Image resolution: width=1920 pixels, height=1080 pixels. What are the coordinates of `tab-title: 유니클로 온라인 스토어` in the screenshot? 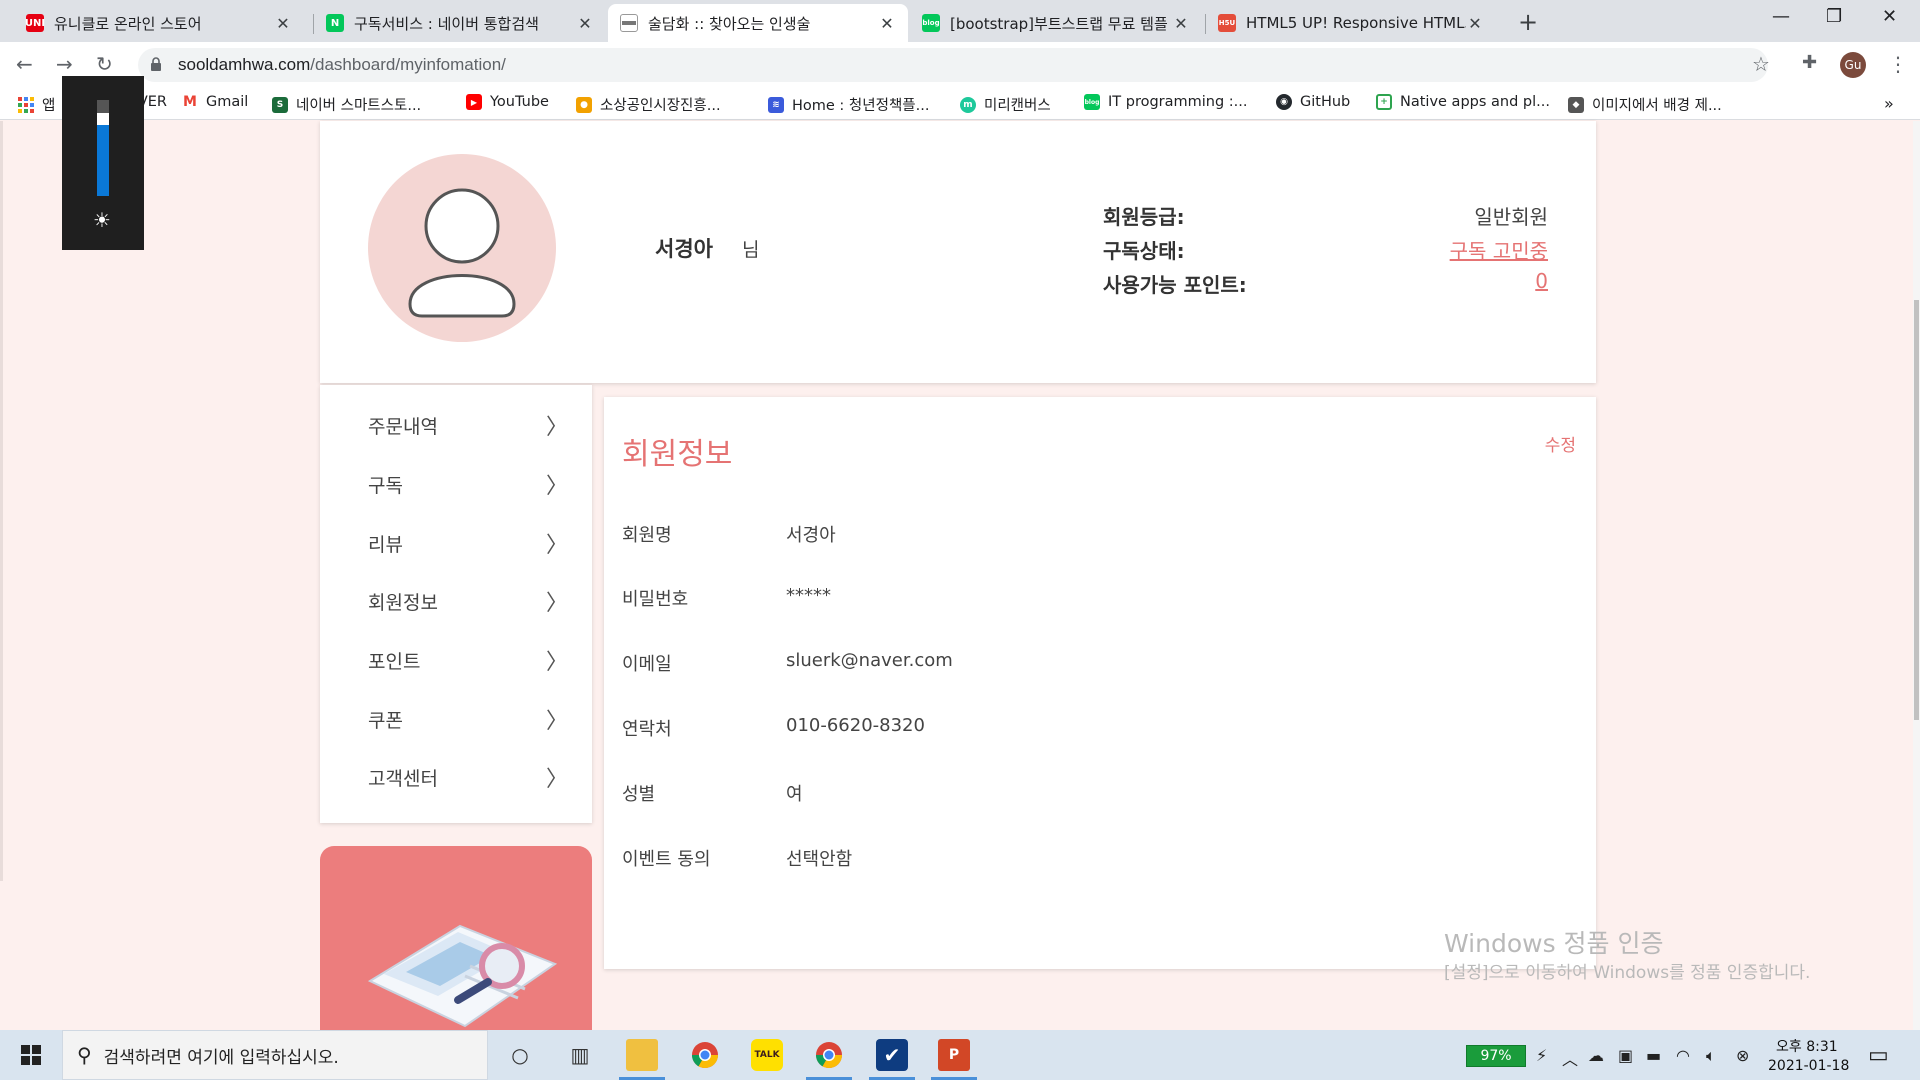 It's located at (128, 23).